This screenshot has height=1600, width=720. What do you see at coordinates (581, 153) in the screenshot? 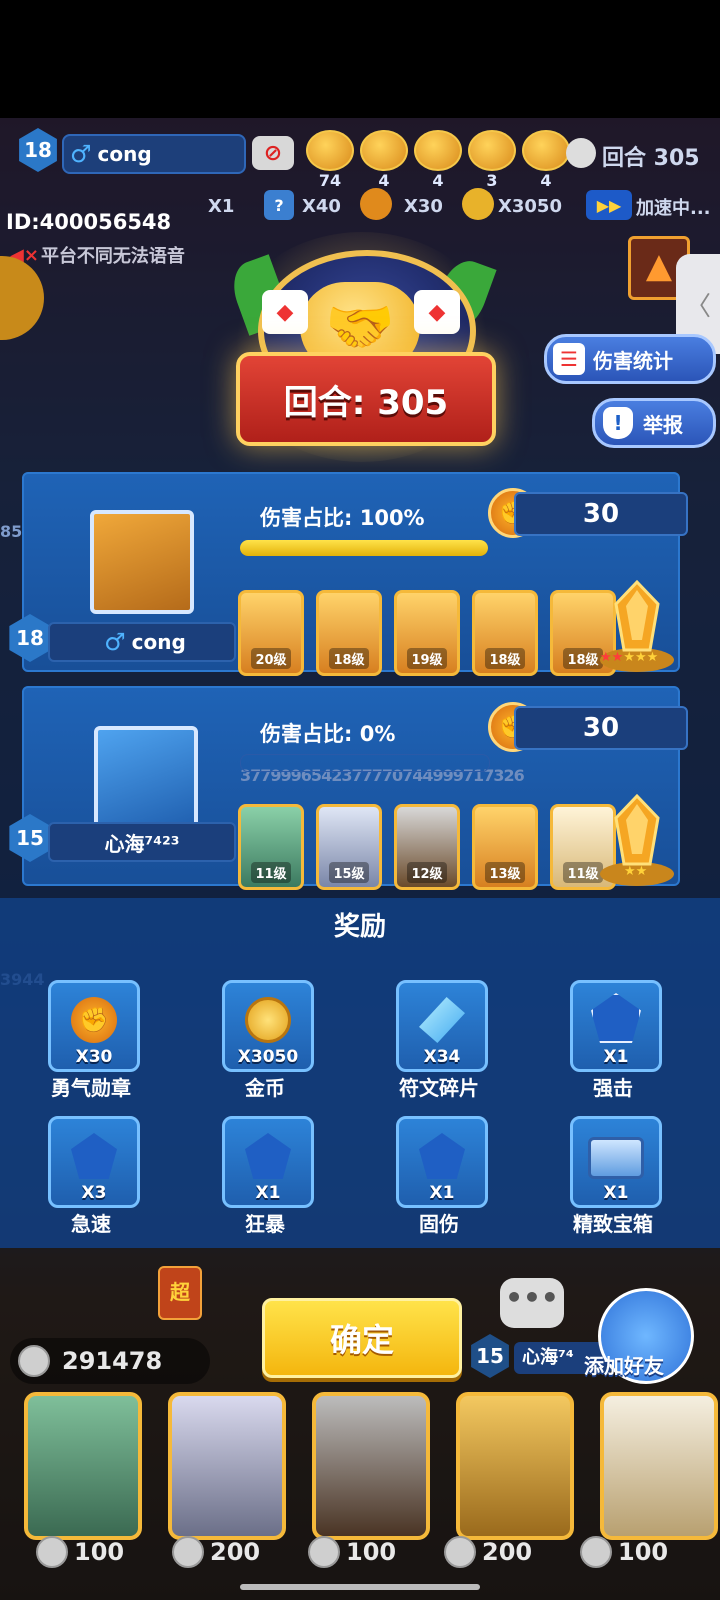
I see `gamepad-icon` at bounding box center [581, 153].